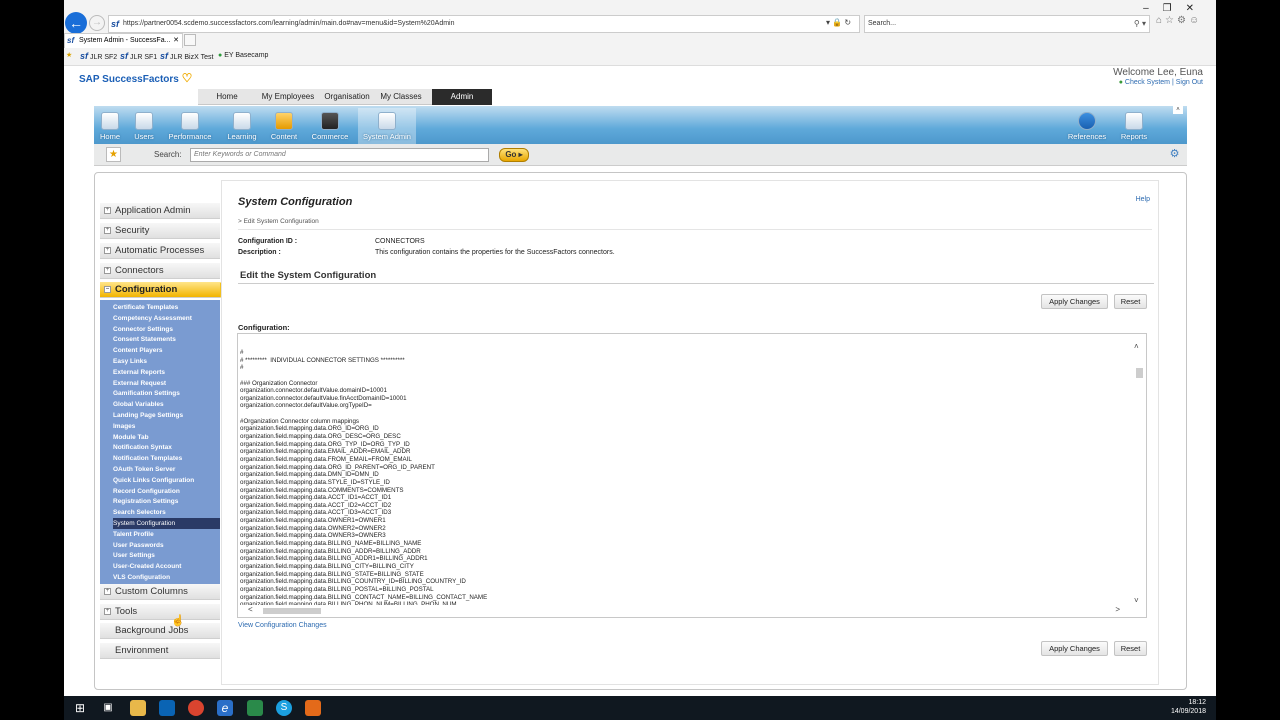 The image size is (1280, 720). Describe the element at coordinates (1174, 154) in the screenshot. I see `gear-icon: ⚙` at that location.